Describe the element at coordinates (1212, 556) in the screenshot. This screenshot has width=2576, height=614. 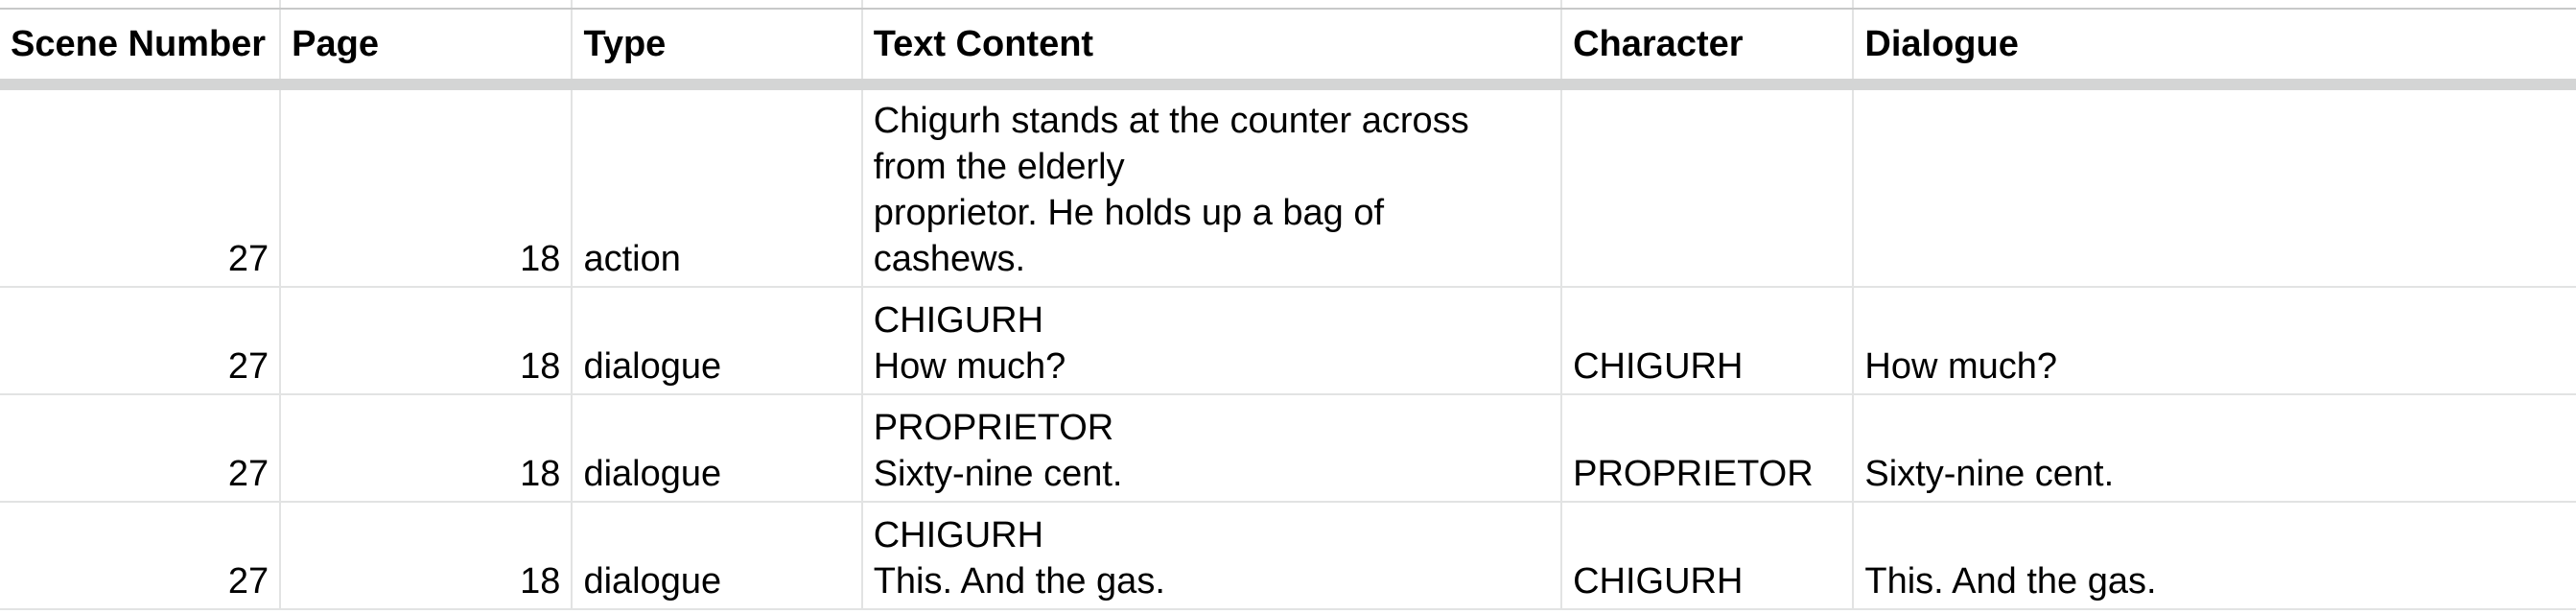
I see `text-content-cell: CHIGURH This. And the gas.` at that location.